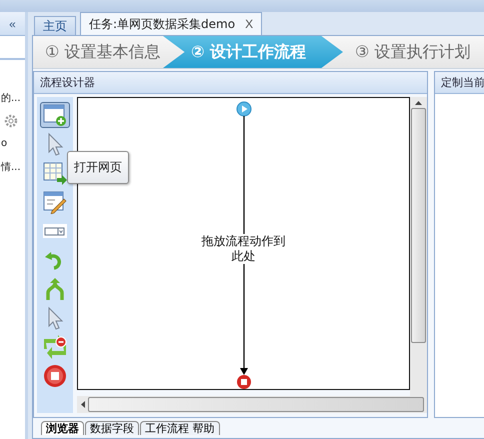 This screenshot has width=484, height=439. What do you see at coordinates (171, 23) in the screenshot?
I see `tab: 任务:单网页数据采集demo X` at bounding box center [171, 23].